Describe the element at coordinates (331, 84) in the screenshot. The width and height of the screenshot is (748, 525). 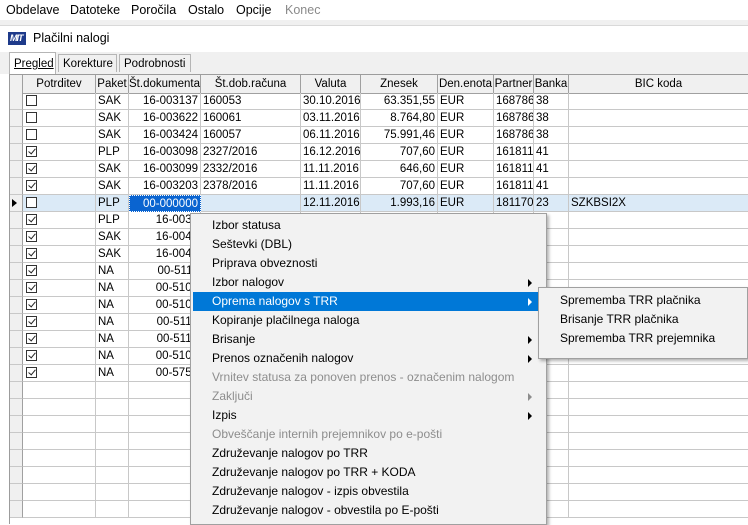
I see `header-valuta: Valuta` at that location.